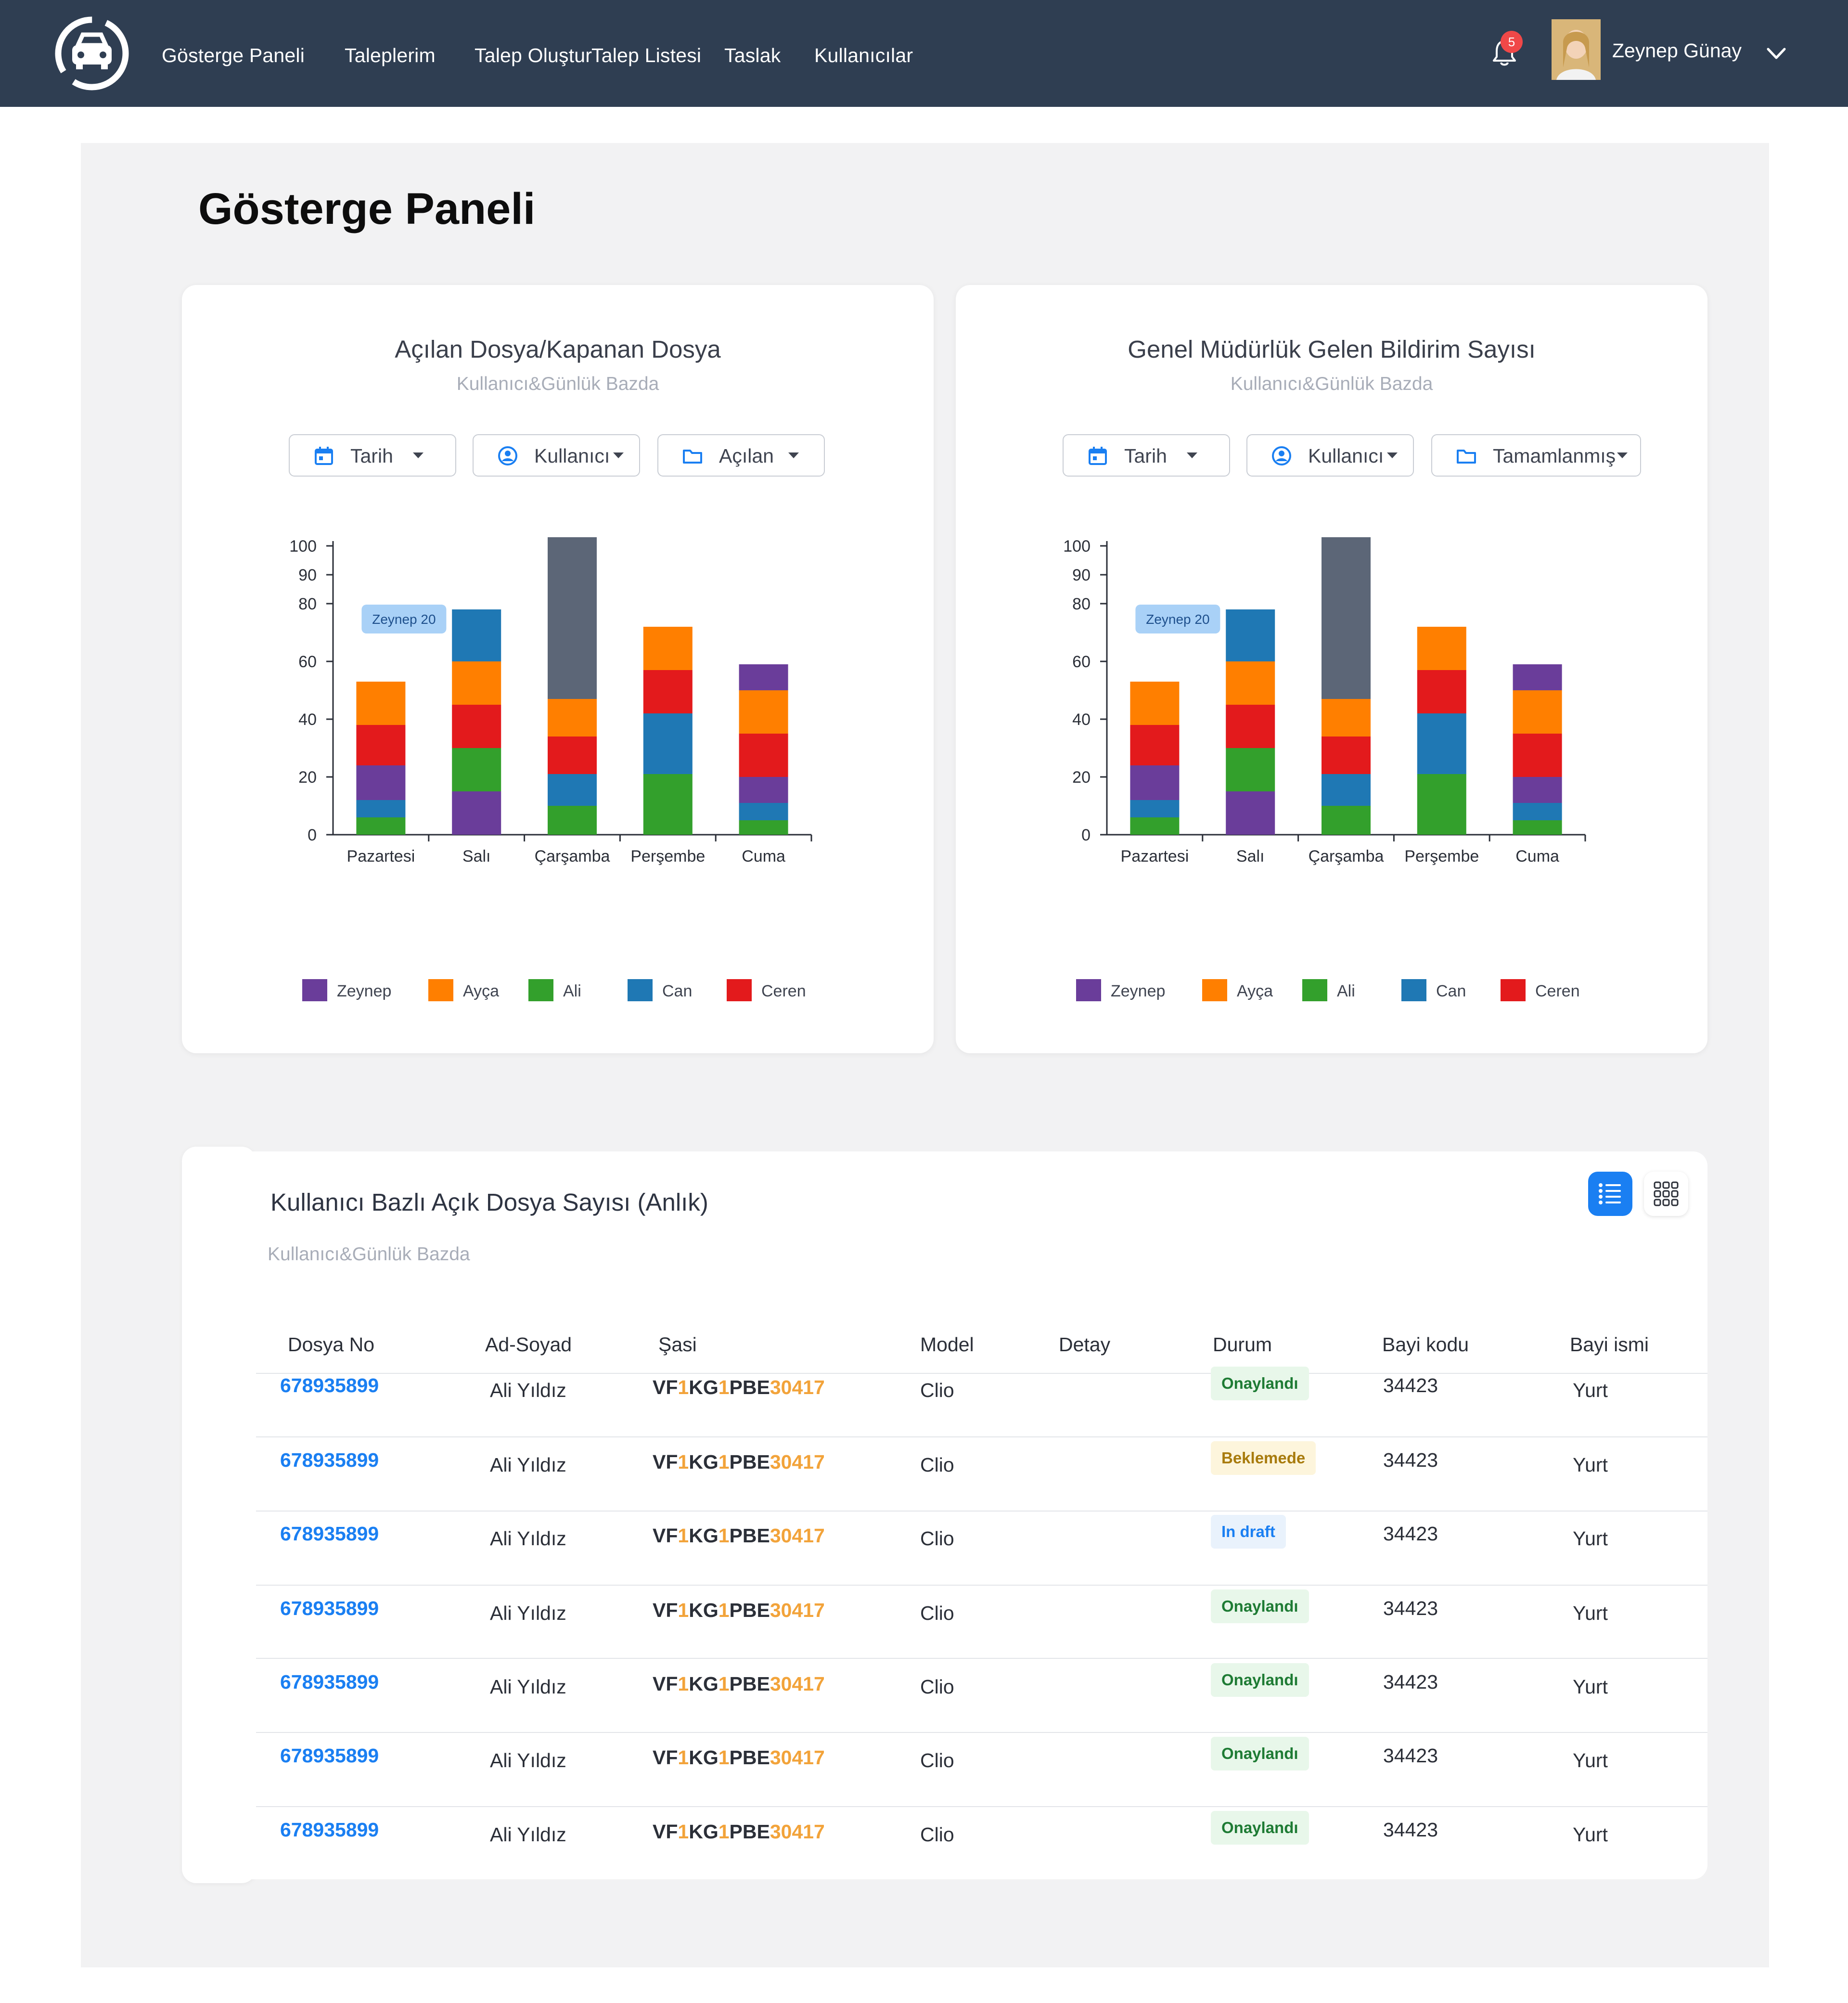 The height and width of the screenshot is (2003, 1848). Describe the element at coordinates (1609, 1344) in the screenshot. I see `column-header-dealer-name: Bayi ismi` at that location.